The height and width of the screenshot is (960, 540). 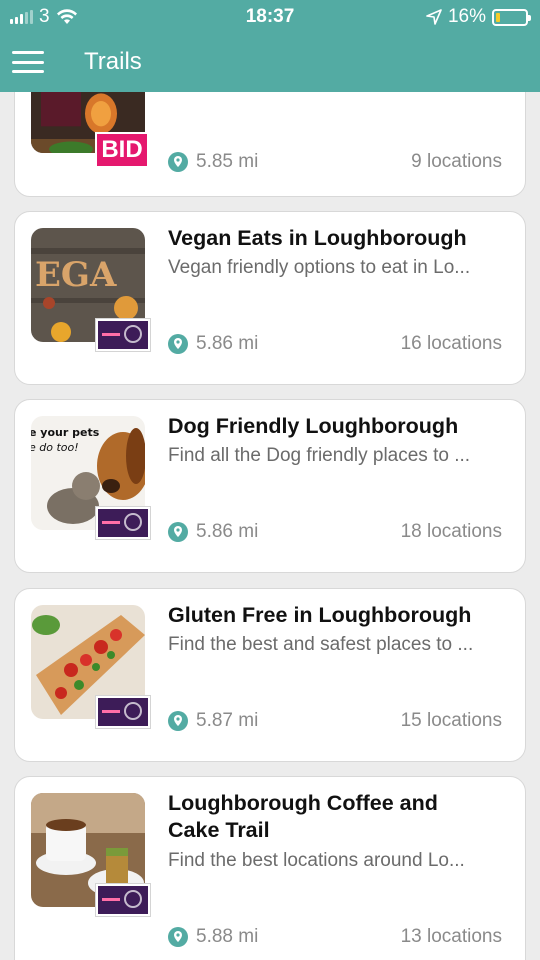 I want to click on trail-distance-value: 5.88 mi, so click(x=227, y=936).